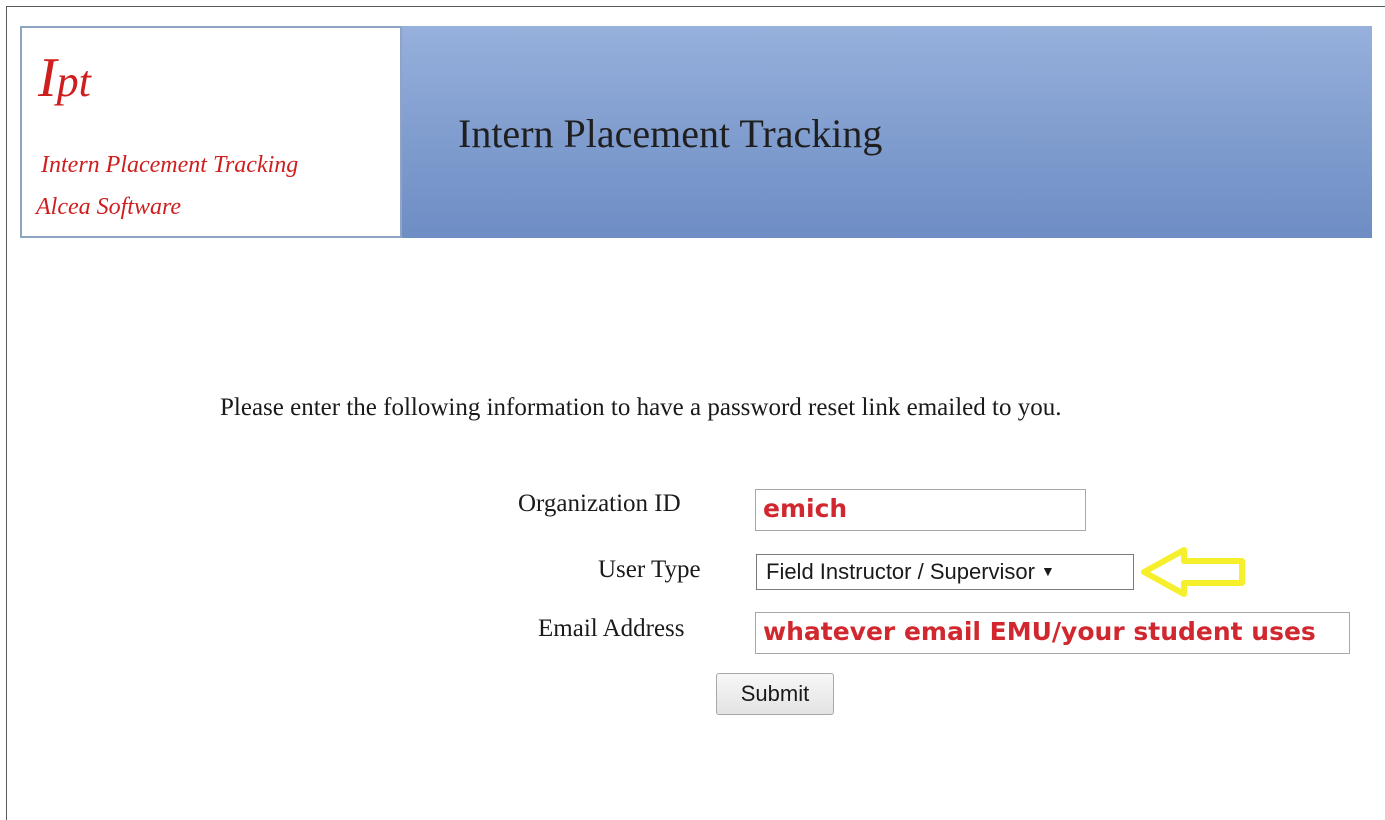  What do you see at coordinates (900, 571) in the screenshot?
I see `user-type-selected-value: Field Instructor / Supervisor` at bounding box center [900, 571].